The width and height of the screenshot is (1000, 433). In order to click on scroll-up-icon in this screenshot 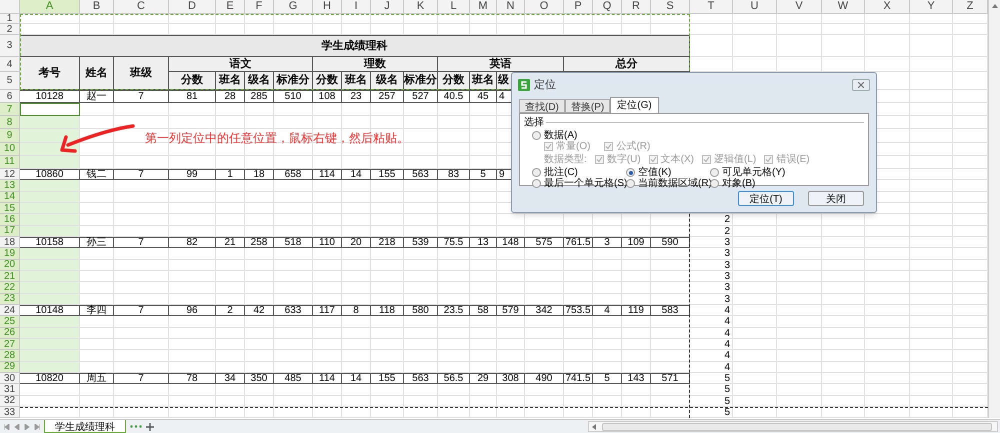, I will do `click(995, 6)`.